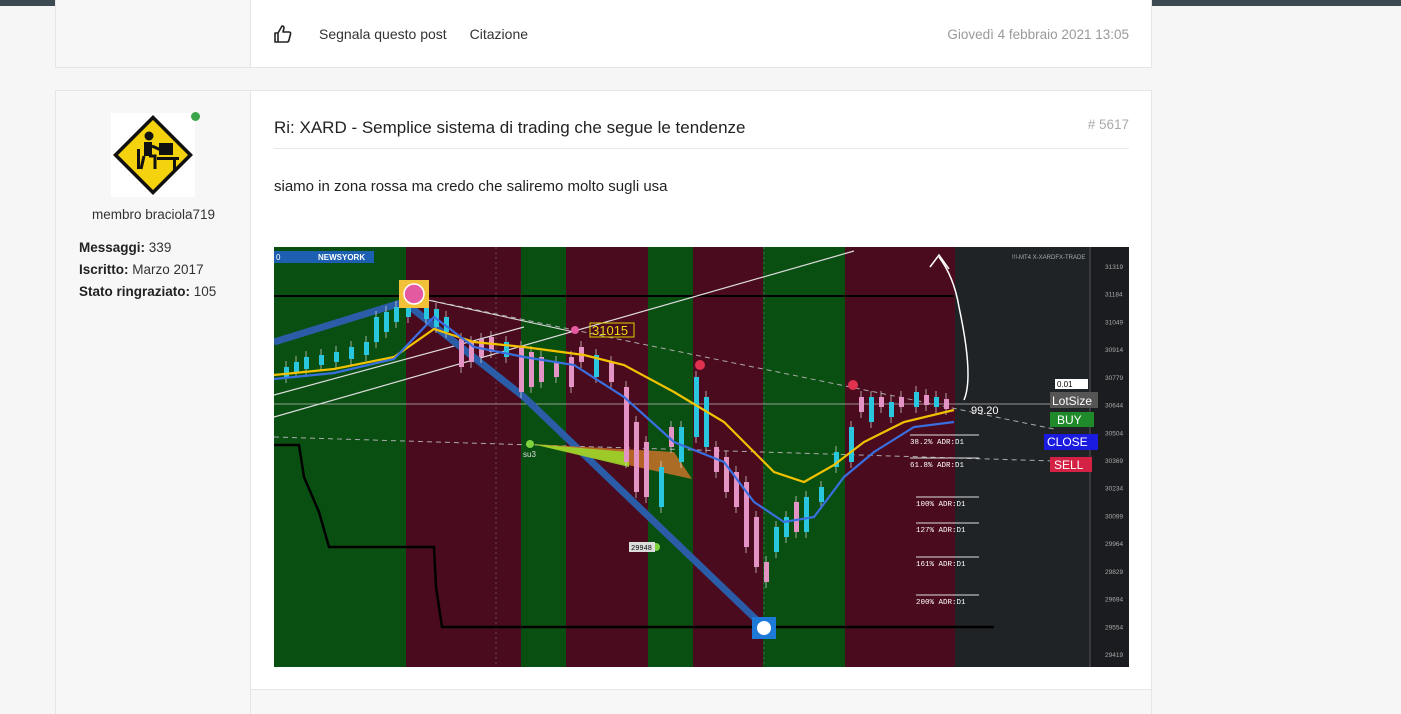 This screenshot has width=1401, height=714. What do you see at coordinates (1048, 258) in the screenshot?
I see `chart-header-right: !!!-MT4 X-XARDFX-TRADE` at bounding box center [1048, 258].